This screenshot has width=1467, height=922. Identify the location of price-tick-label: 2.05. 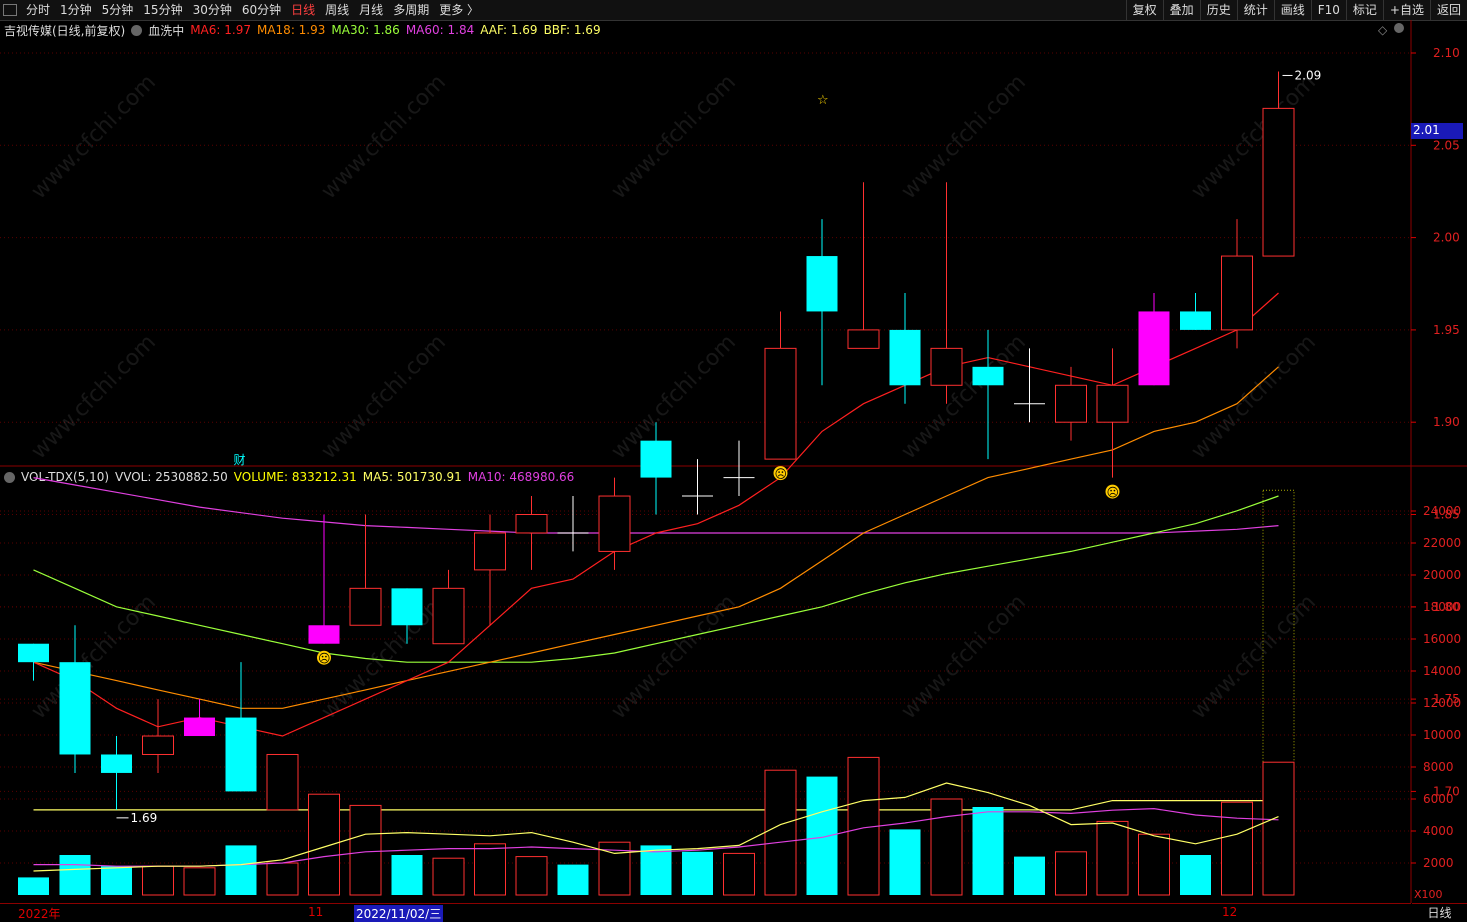
(1446, 145).